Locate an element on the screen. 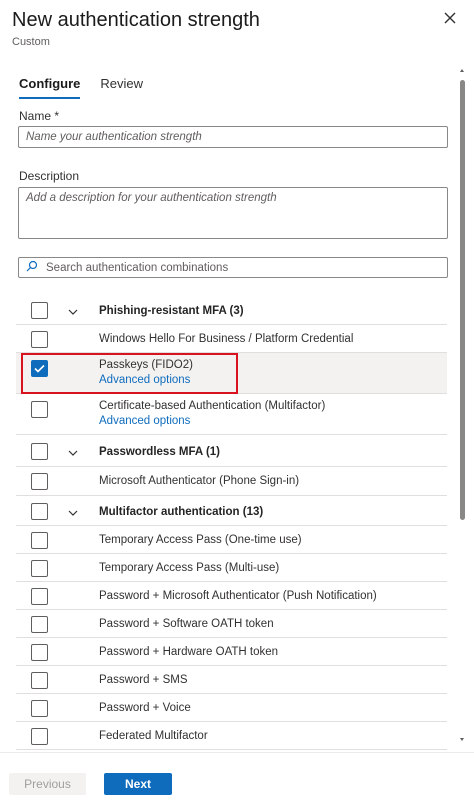 The width and height of the screenshot is (474, 804). search-icon is located at coordinates (32, 268).